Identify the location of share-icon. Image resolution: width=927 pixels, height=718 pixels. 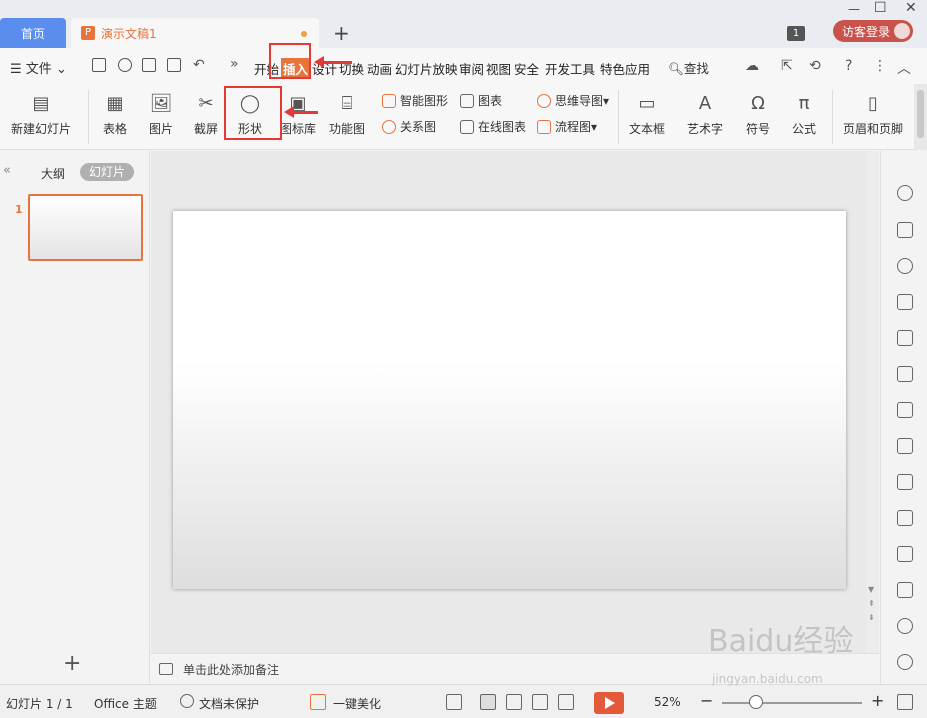
(905, 518).